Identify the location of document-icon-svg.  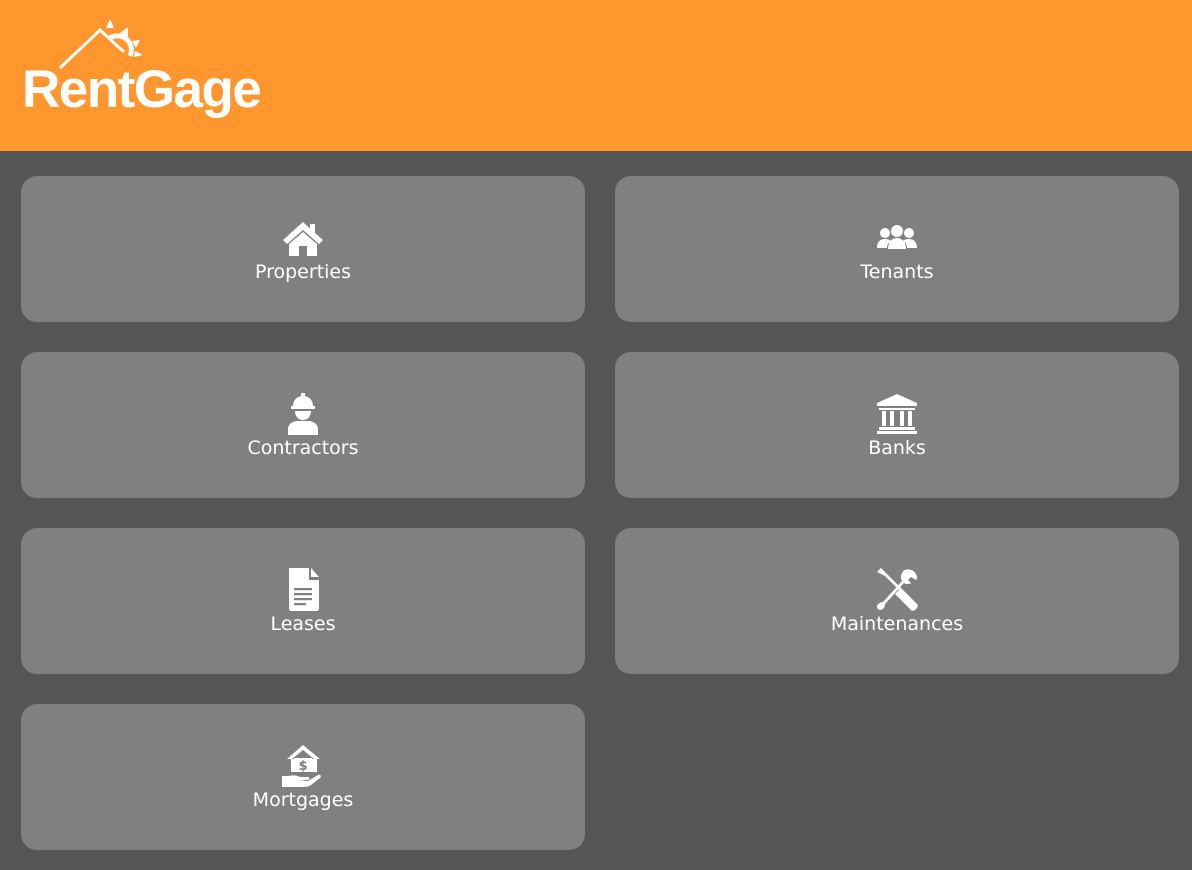
(304, 589).